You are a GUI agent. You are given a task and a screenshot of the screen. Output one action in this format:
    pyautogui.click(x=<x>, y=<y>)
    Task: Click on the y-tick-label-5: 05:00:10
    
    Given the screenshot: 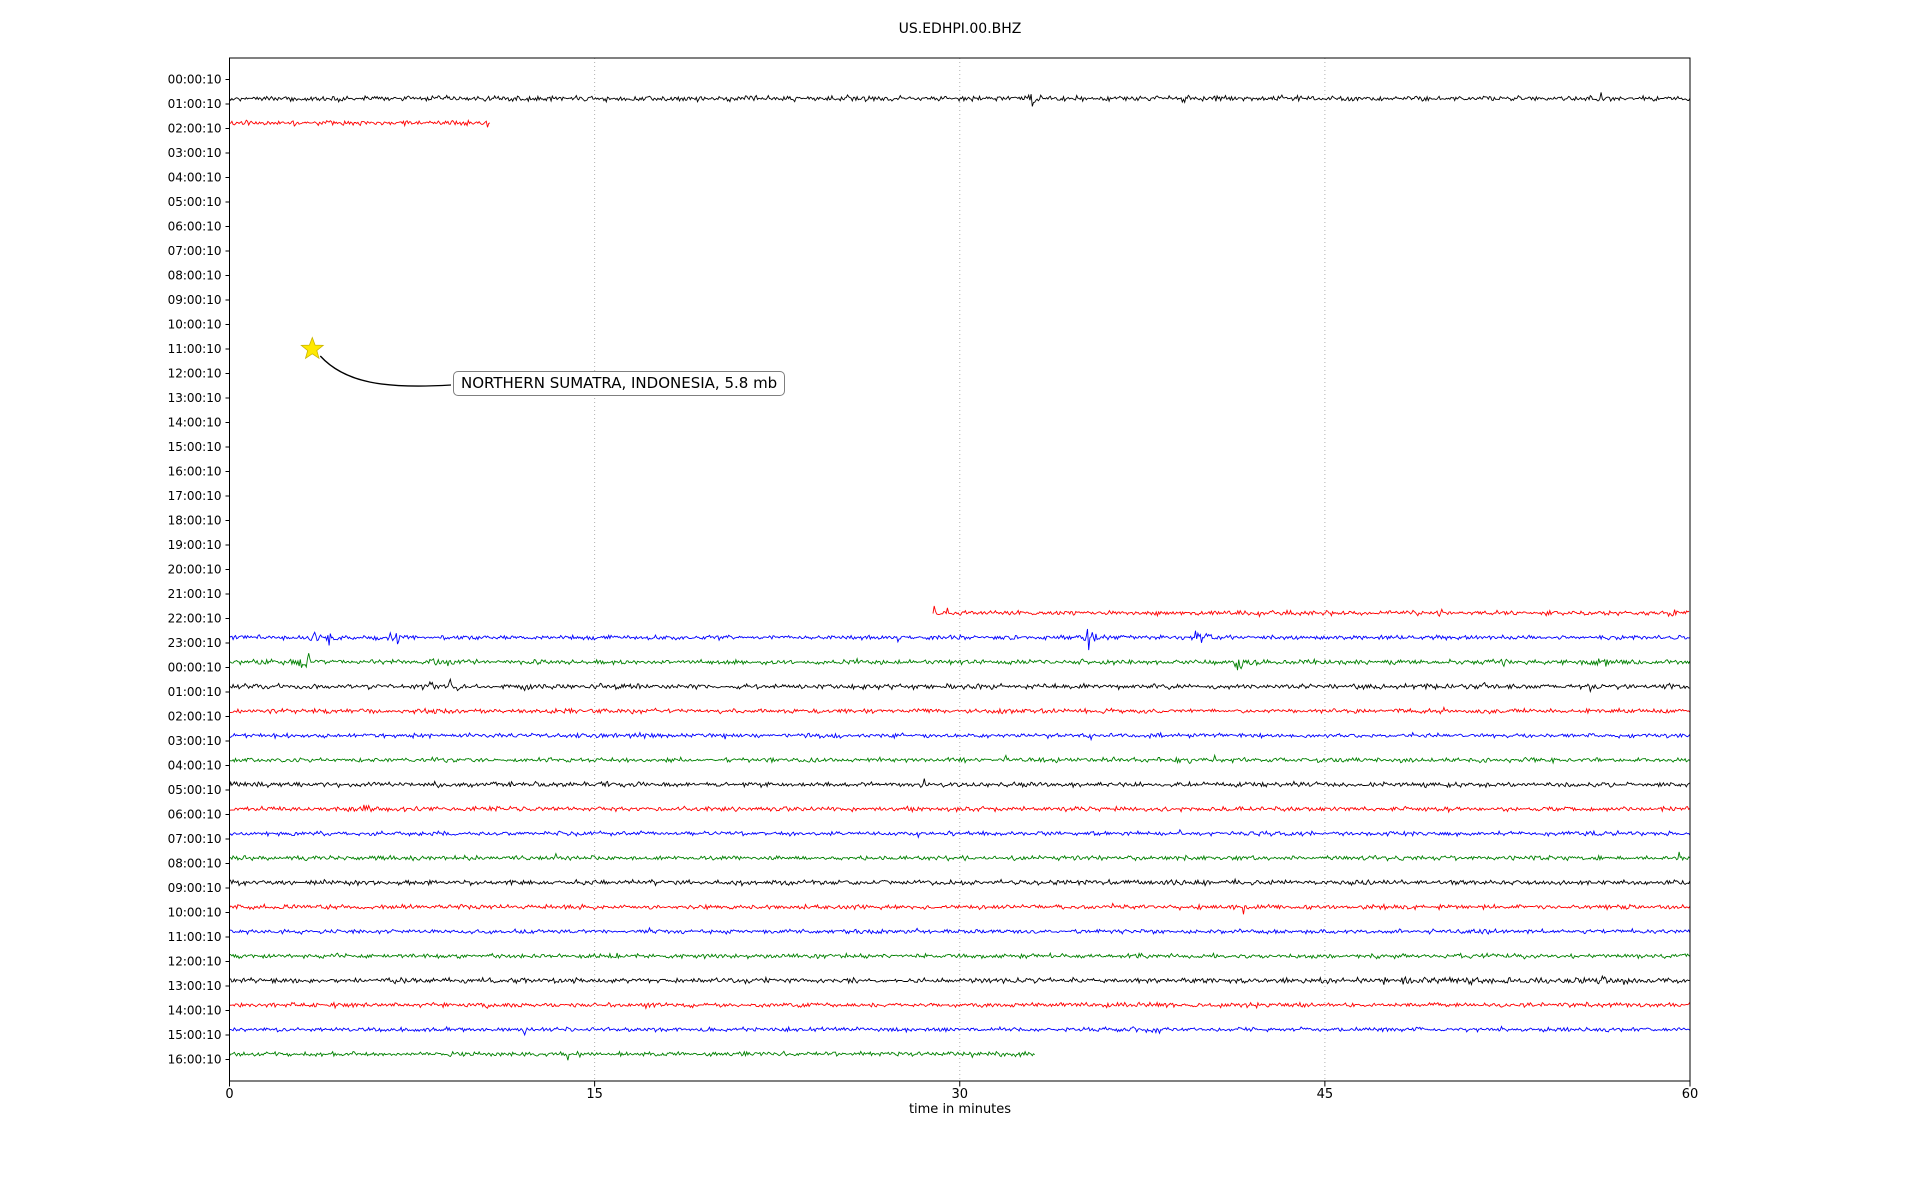 What is the action you would take?
    pyautogui.click(x=195, y=202)
    